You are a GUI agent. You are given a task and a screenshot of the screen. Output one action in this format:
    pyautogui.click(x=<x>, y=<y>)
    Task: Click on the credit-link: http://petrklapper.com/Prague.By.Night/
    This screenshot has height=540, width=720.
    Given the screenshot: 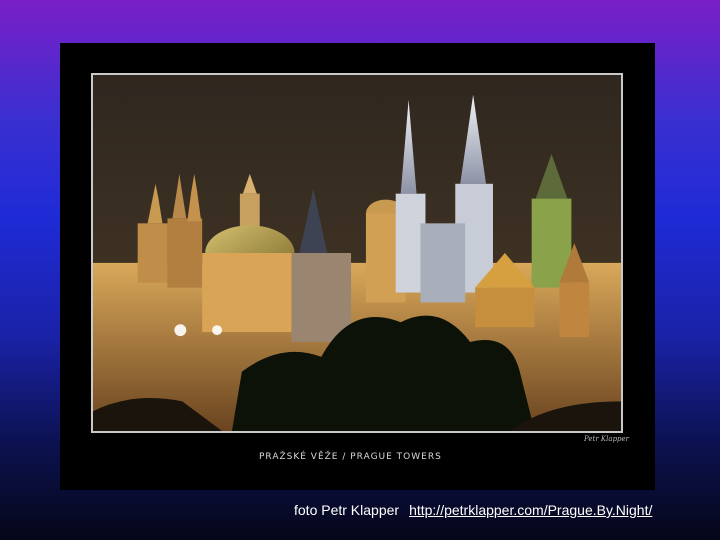 What is the action you would take?
    pyautogui.click(x=530, y=510)
    